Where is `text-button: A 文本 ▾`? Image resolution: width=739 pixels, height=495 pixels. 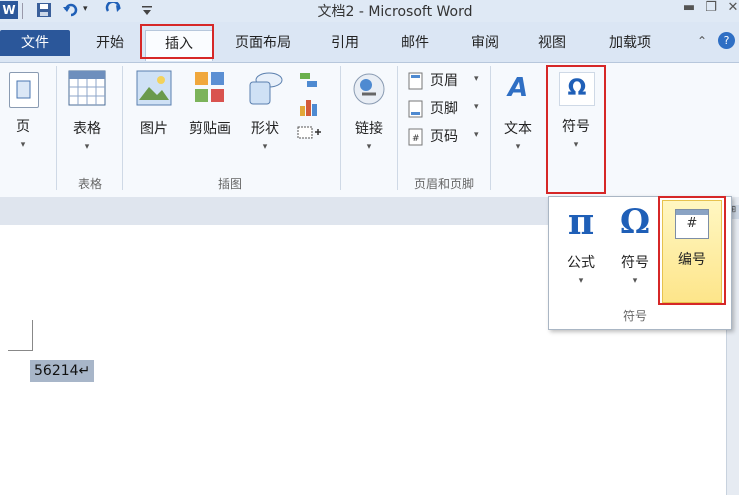
text-button: A 文本 ▾ is located at coordinates (518, 116).